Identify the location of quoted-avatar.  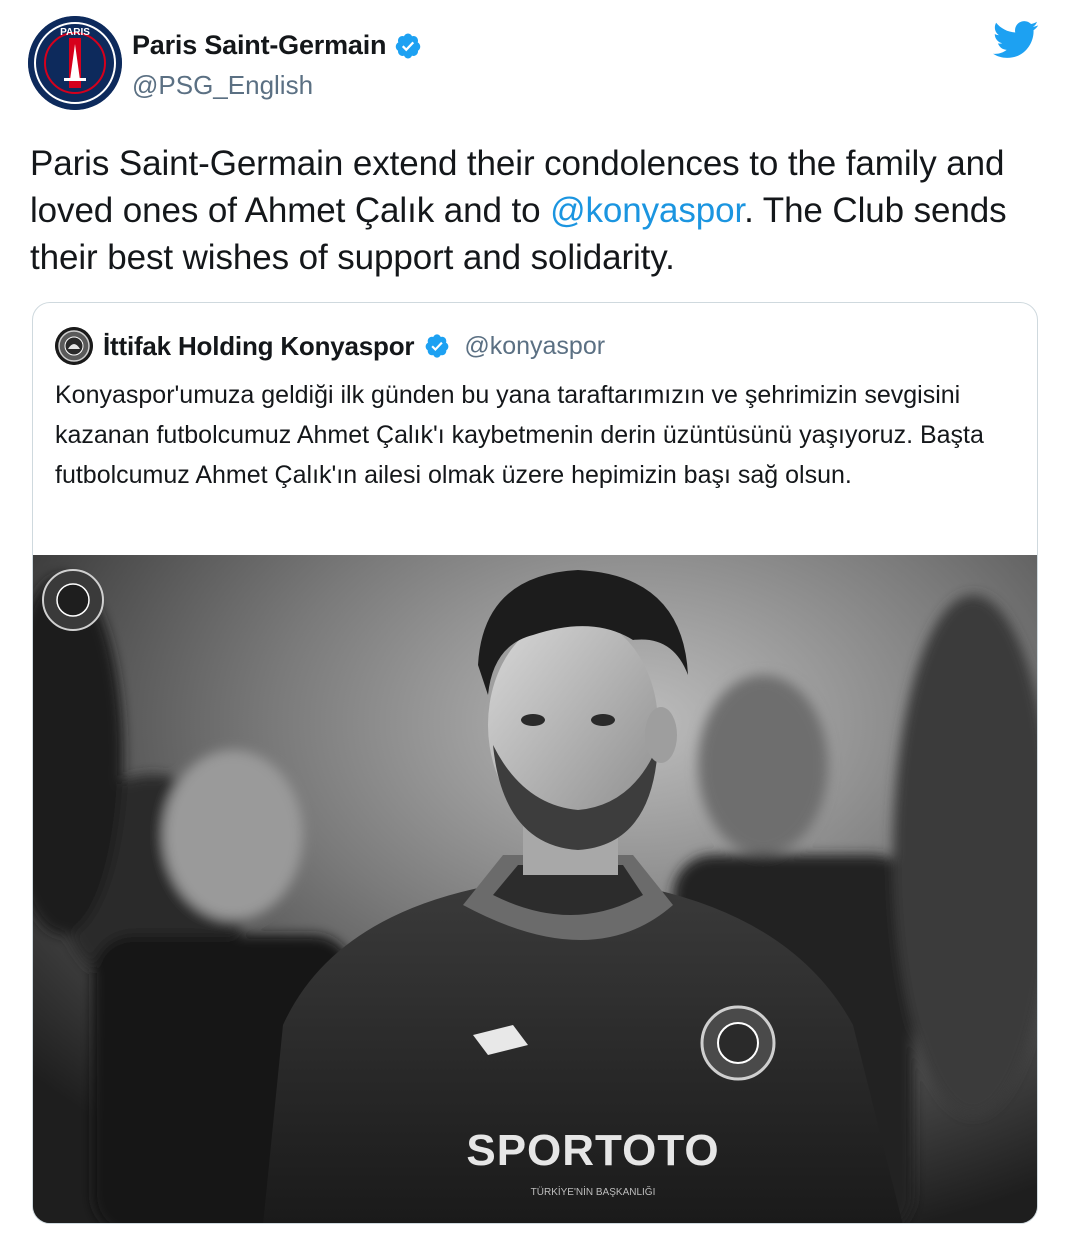
(74, 346).